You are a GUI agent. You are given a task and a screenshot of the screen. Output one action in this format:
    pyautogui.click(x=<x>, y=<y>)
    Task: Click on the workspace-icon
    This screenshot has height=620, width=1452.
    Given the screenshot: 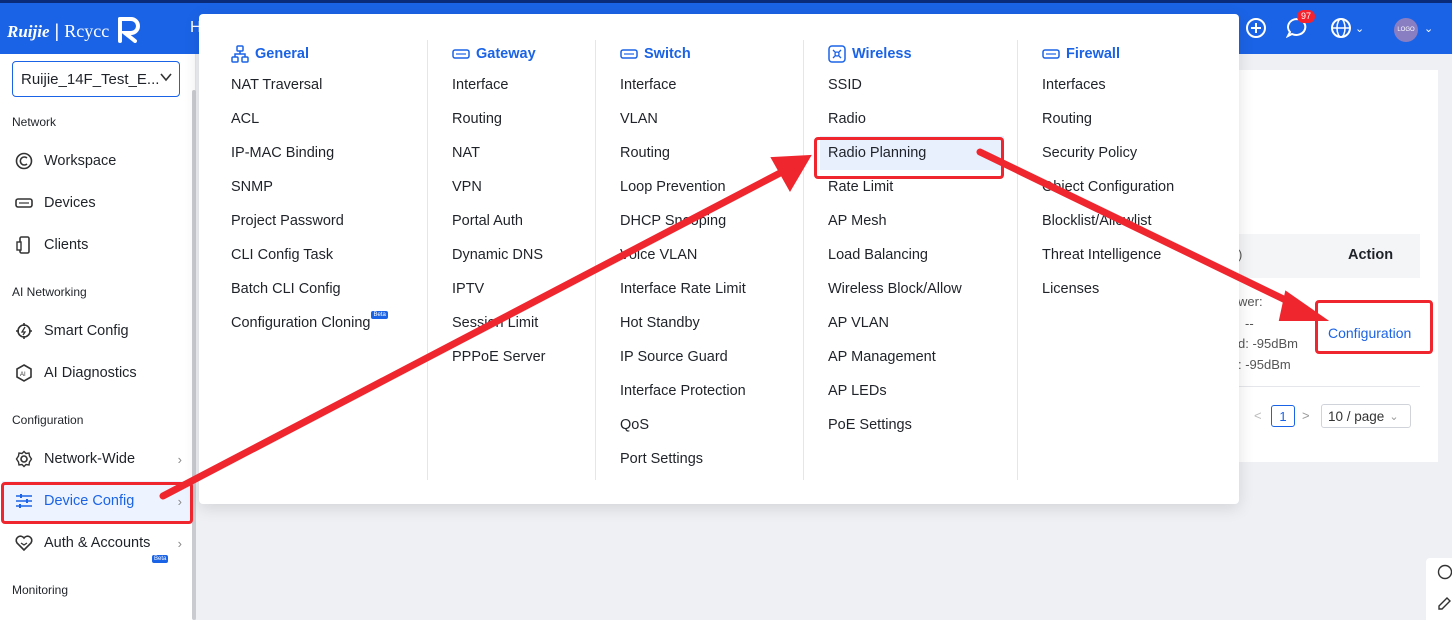 What is the action you would take?
    pyautogui.click(x=24, y=161)
    